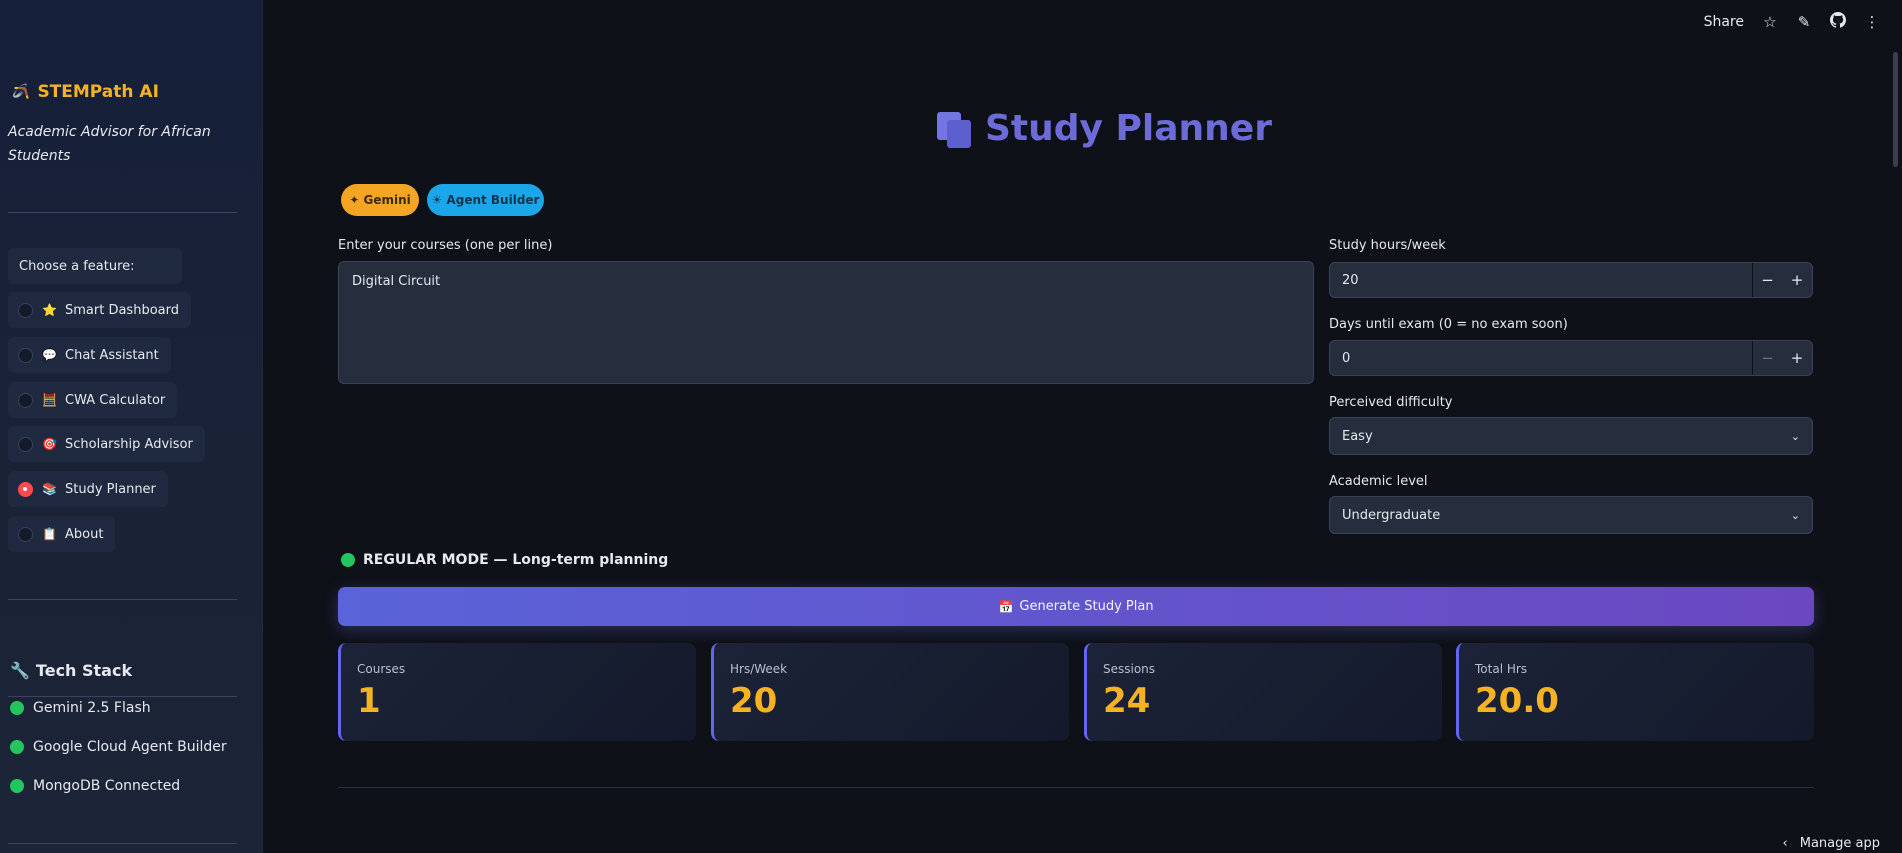 Image resolution: width=1902 pixels, height=853 pixels. What do you see at coordinates (1724, 22) in the screenshot?
I see `share-button: Share` at bounding box center [1724, 22].